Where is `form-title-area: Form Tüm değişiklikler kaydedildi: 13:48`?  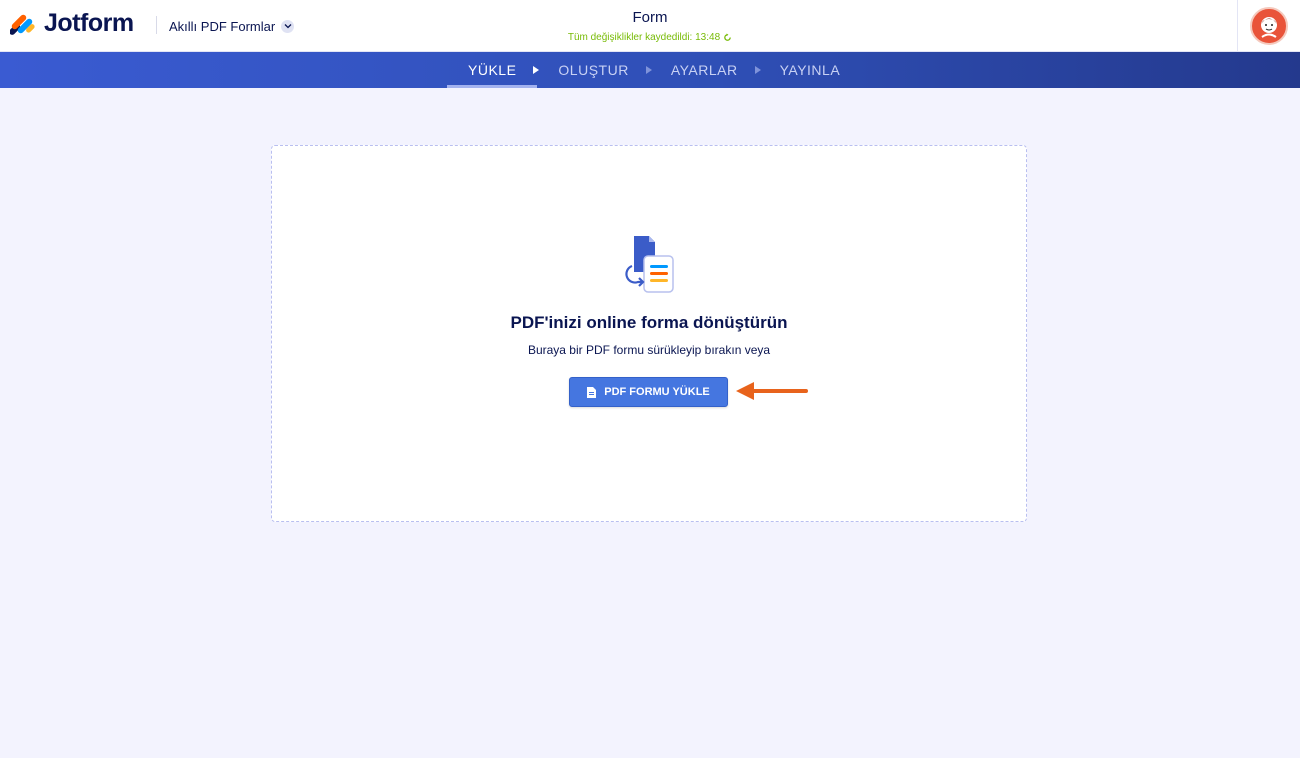
form-title-area: Form Tüm değişiklikler kaydedildi: 13:48 is located at coordinates (650, 27).